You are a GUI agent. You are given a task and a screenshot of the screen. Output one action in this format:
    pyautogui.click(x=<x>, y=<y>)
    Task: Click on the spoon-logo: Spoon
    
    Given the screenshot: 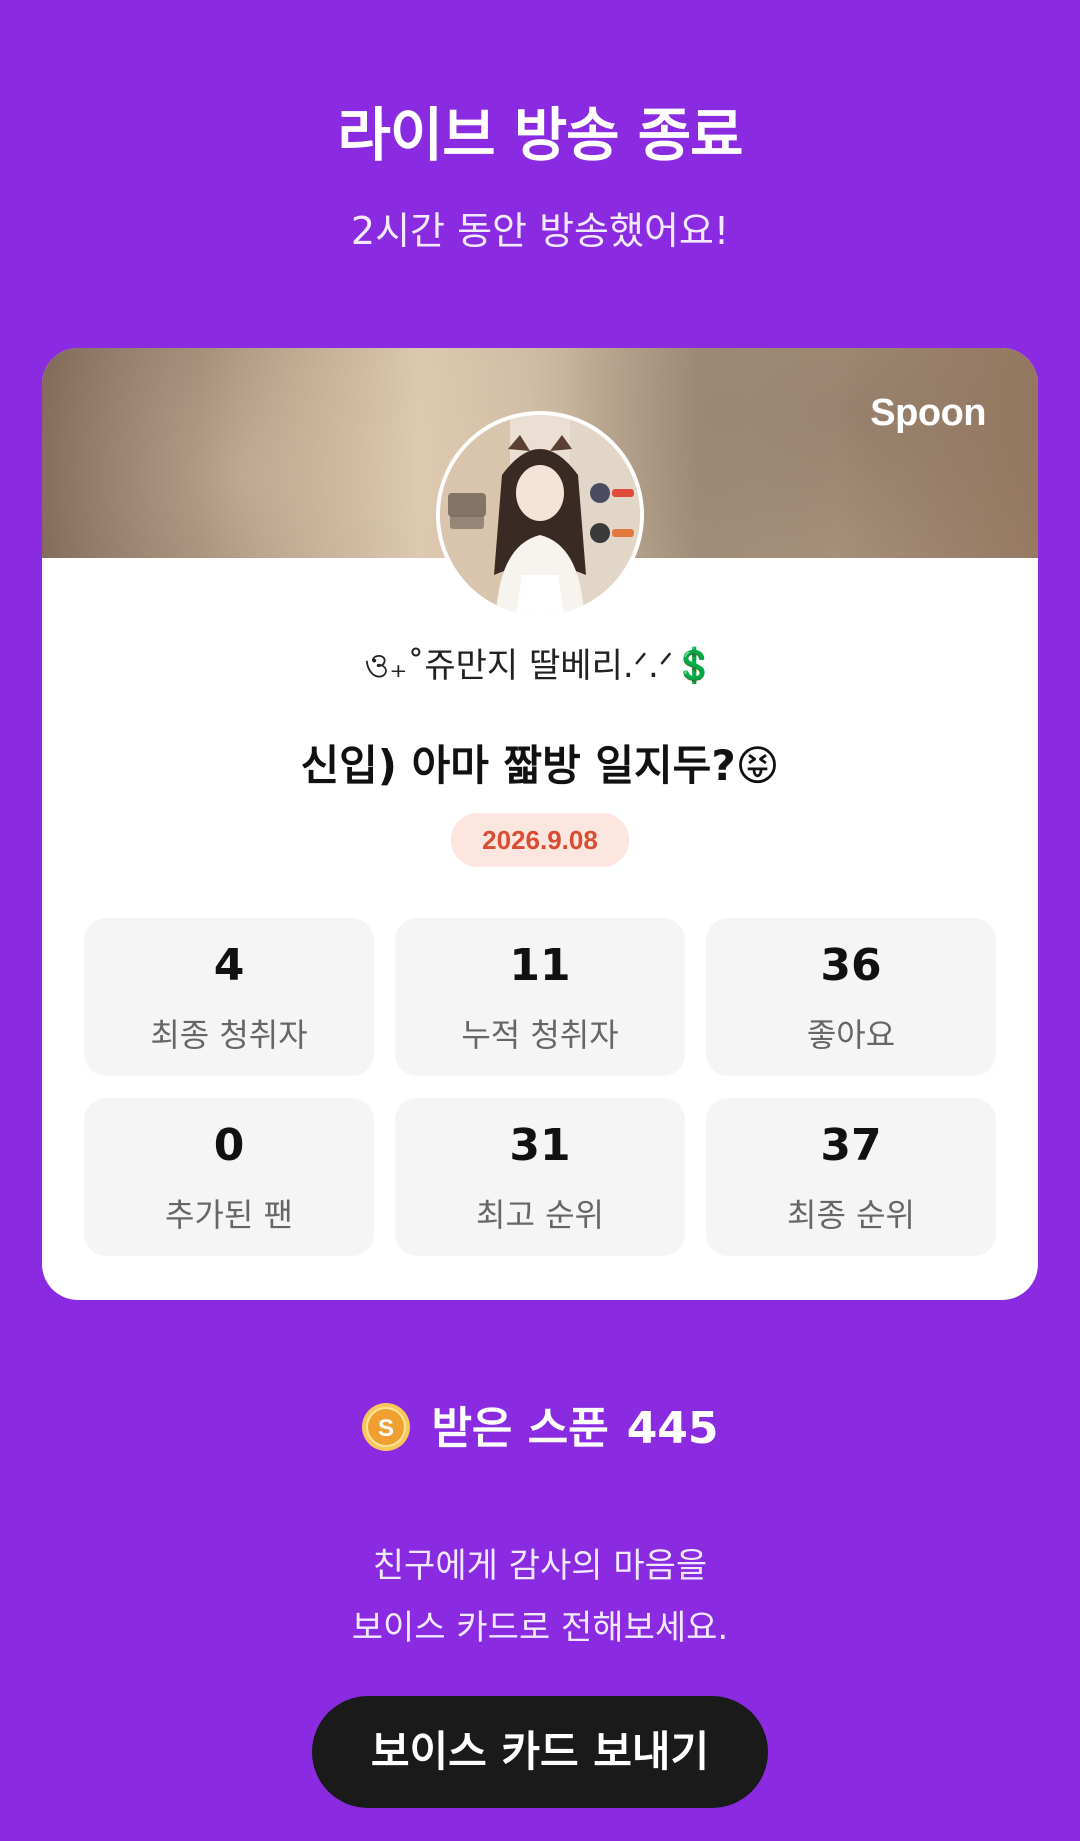 What is the action you would take?
    pyautogui.click(x=928, y=413)
    